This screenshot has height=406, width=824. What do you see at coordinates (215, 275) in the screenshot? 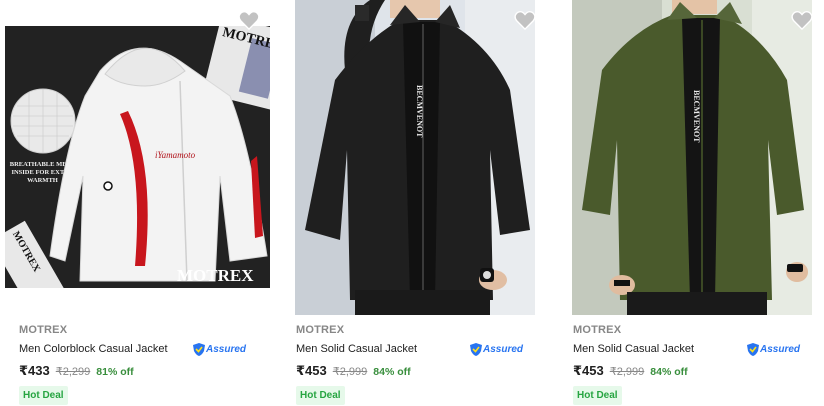
I see `image-brand-mark: MOTREX` at bounding box center [215, 275].